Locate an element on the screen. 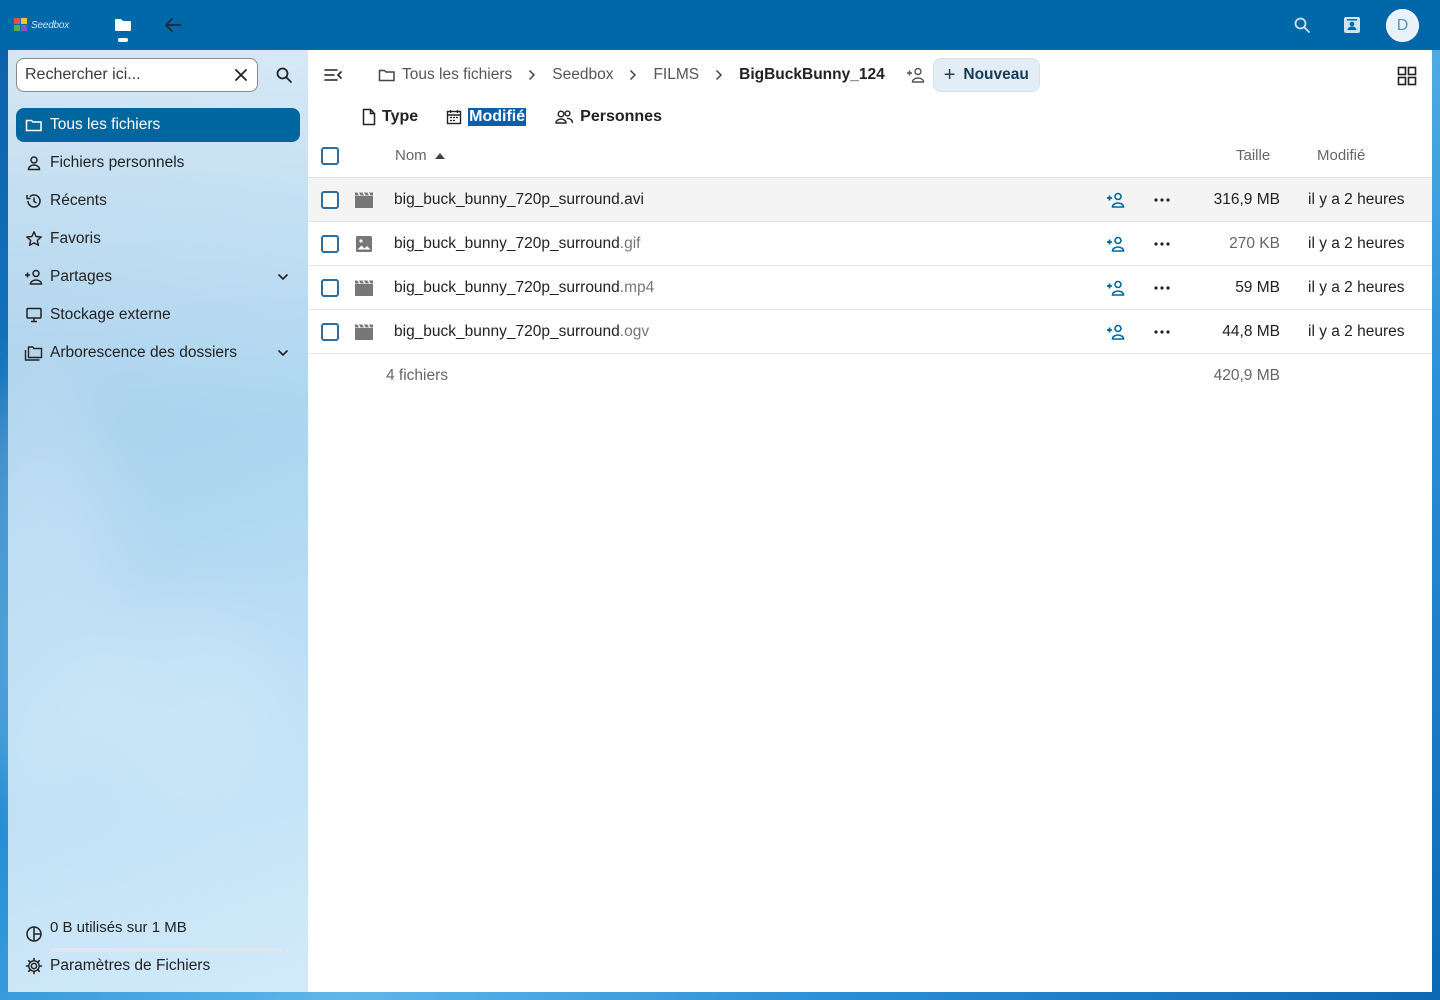 This screenshot has width=1440, height=1000. sidebar-item-recent: Récents is located at coordinates (158, 201).